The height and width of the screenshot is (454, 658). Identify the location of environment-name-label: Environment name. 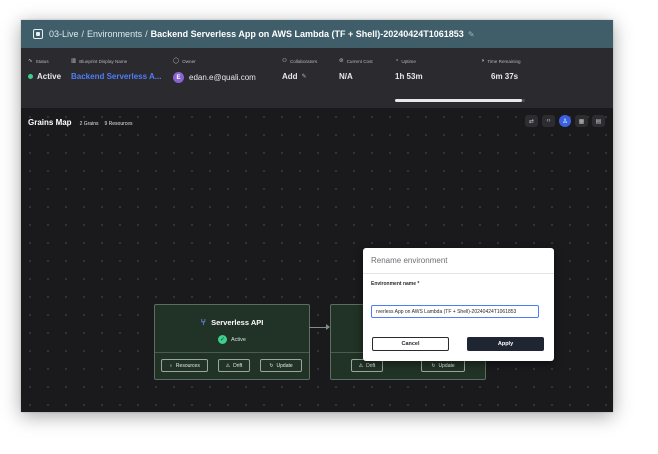
(394, 284).